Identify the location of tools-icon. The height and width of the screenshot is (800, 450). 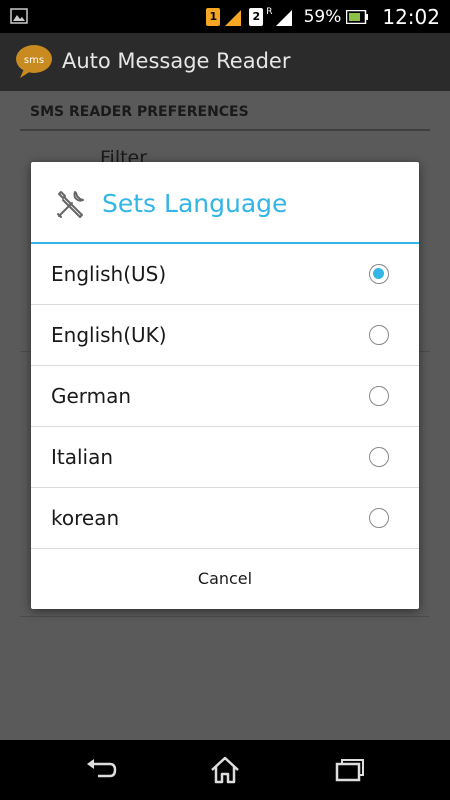
(70, 204).